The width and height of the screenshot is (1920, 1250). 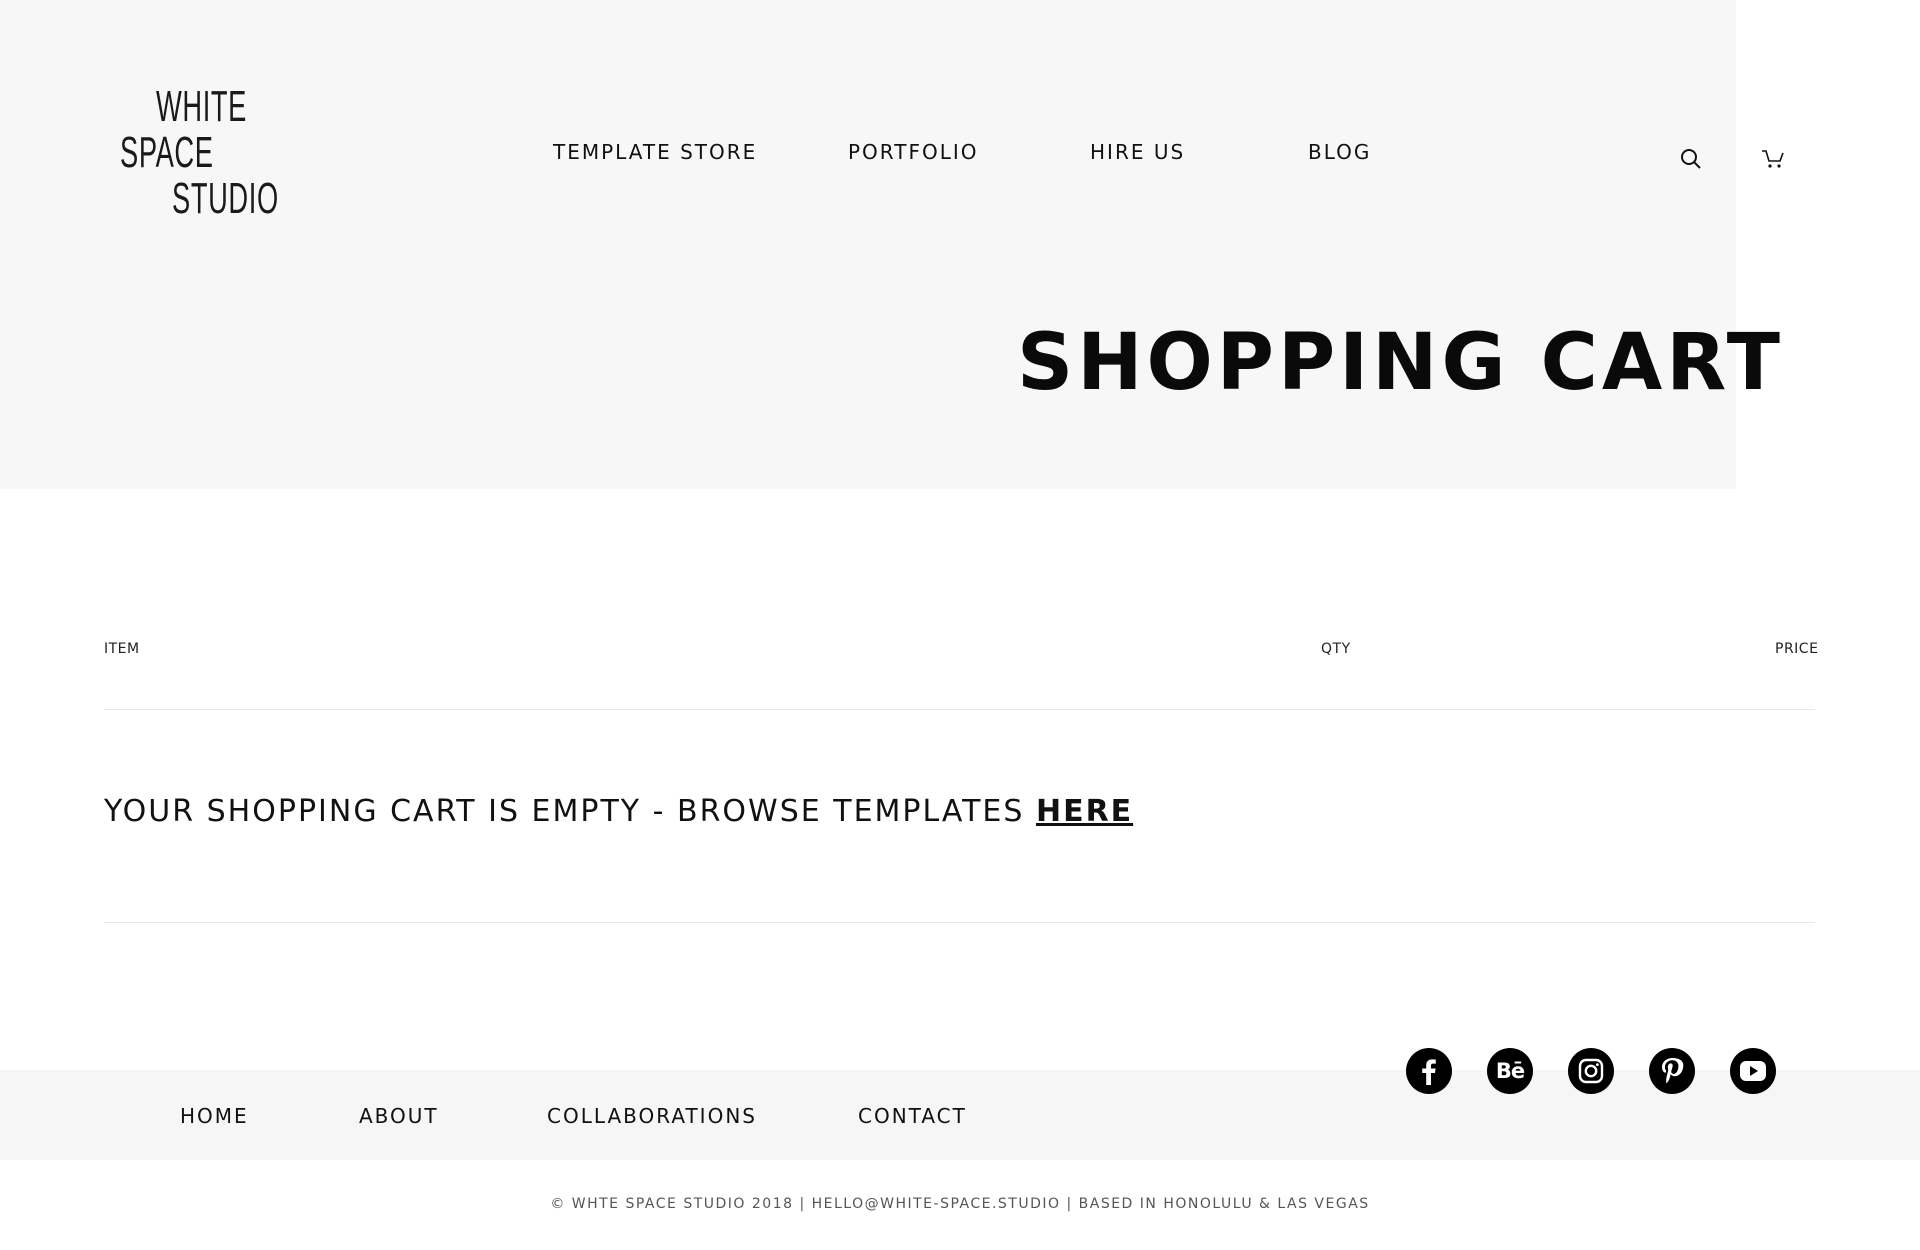 I want to click on youtube-icon, so click(x=1753, y=1071).